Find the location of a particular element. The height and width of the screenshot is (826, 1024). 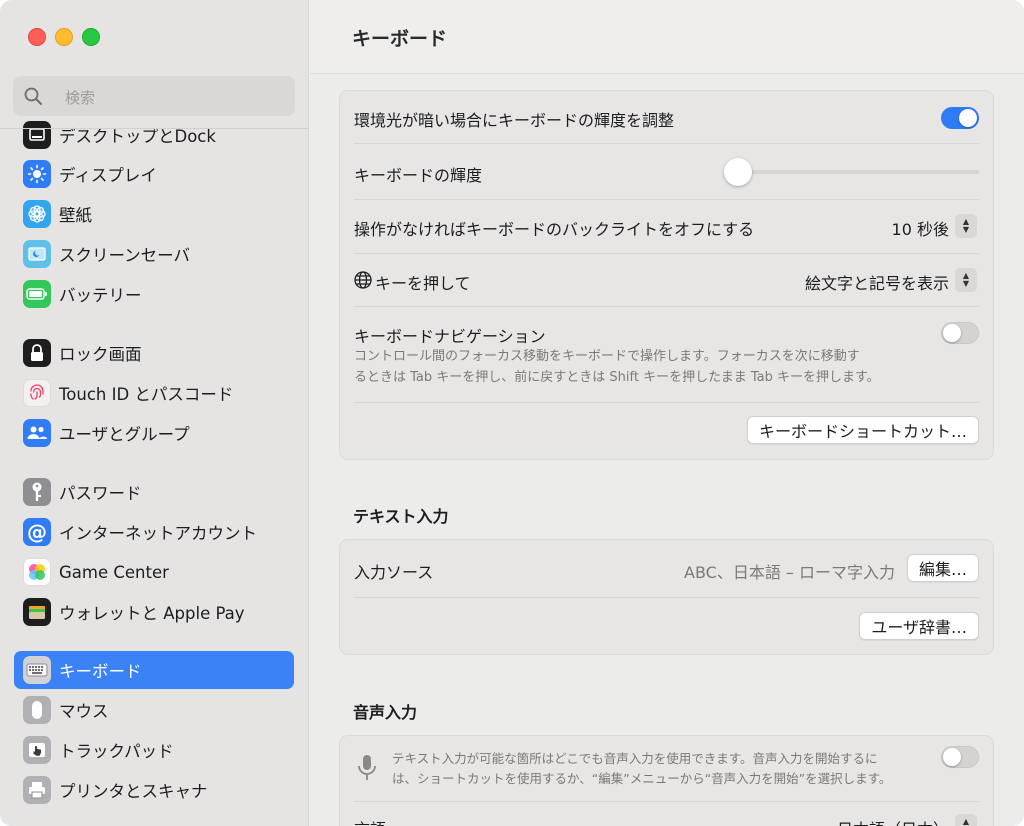

sidebar-item-touch-id: Touch ID とパスコード is located at coordinates (154, 393).